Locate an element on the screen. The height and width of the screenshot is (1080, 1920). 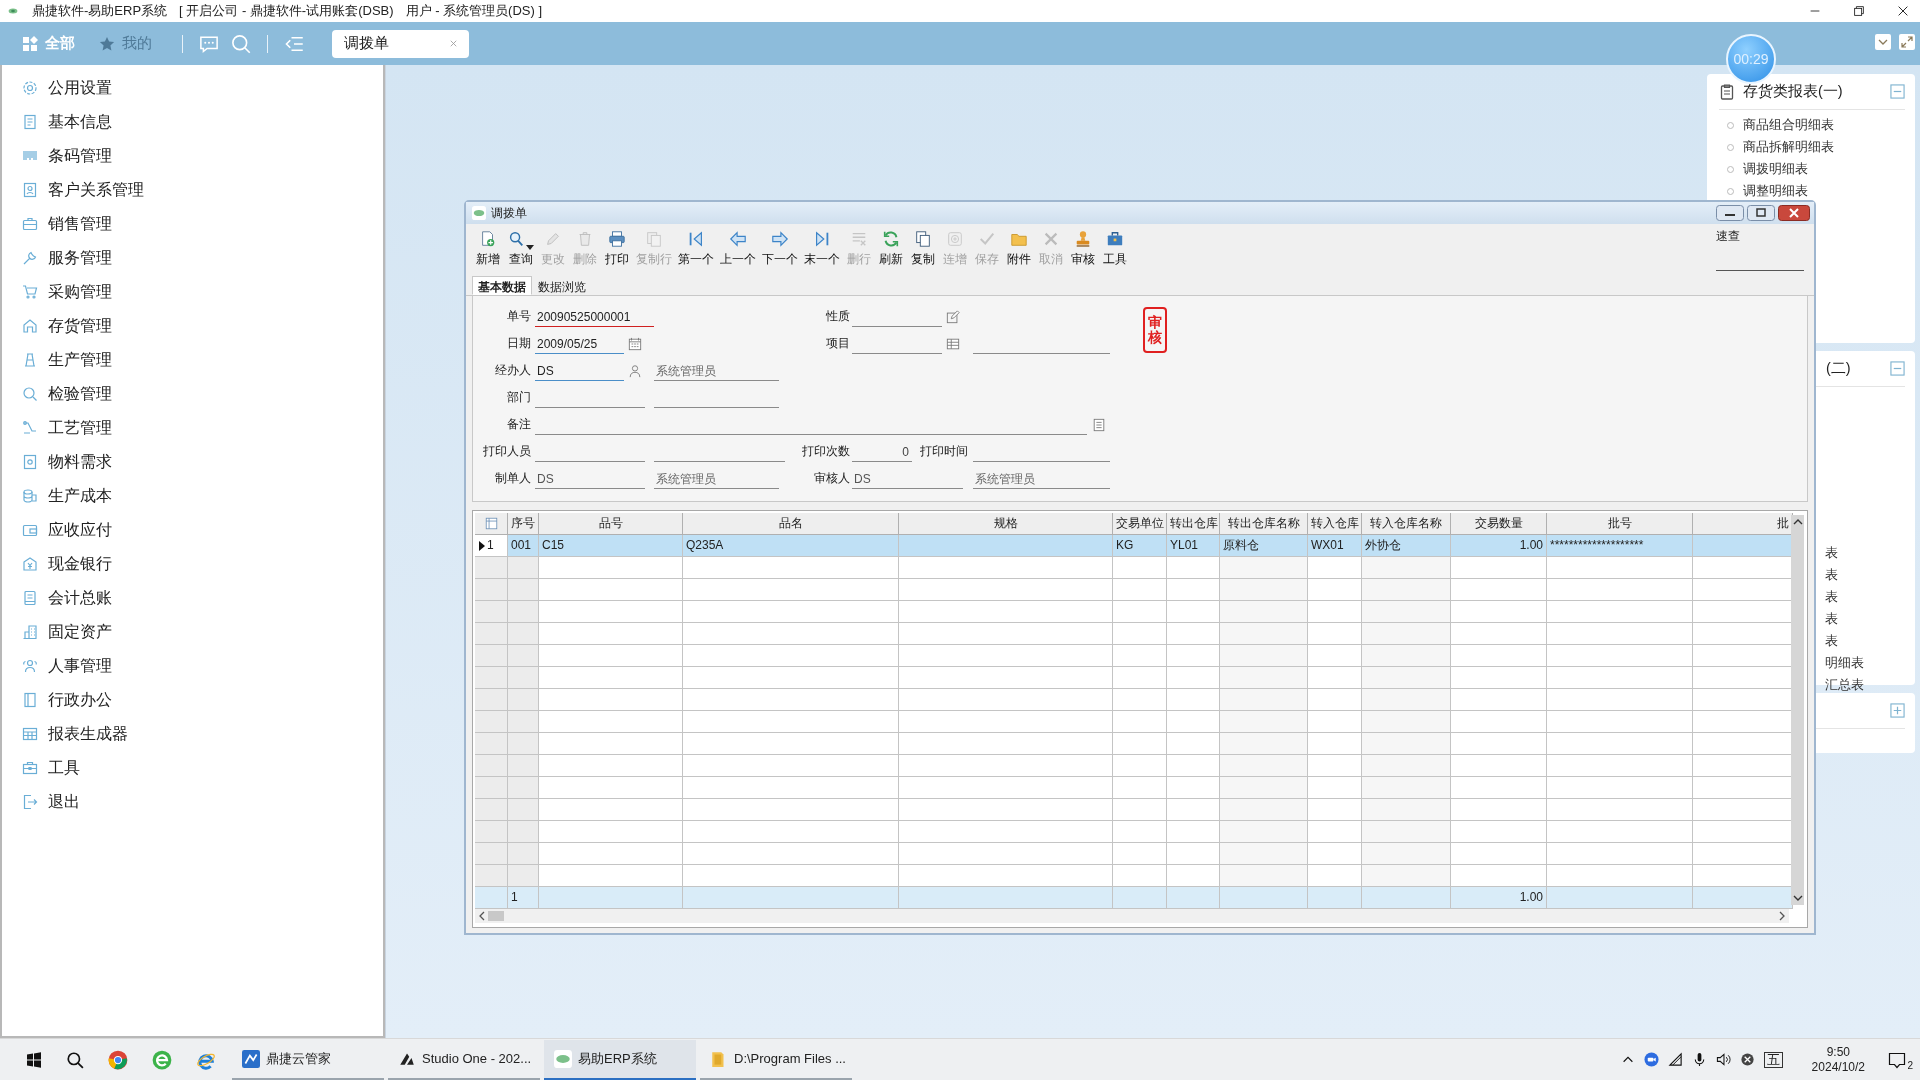
sidebar-item: 会计总账 is located at coordinates (192, 598).